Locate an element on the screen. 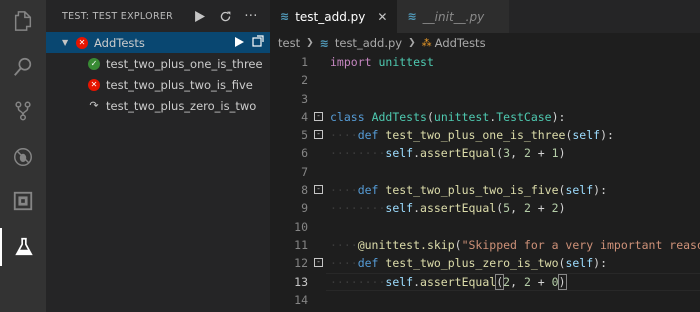 Image resolution: width=700 pixels, height=312 pixels. pass-status-icon: ✓ is located at coordinates (94, 63).